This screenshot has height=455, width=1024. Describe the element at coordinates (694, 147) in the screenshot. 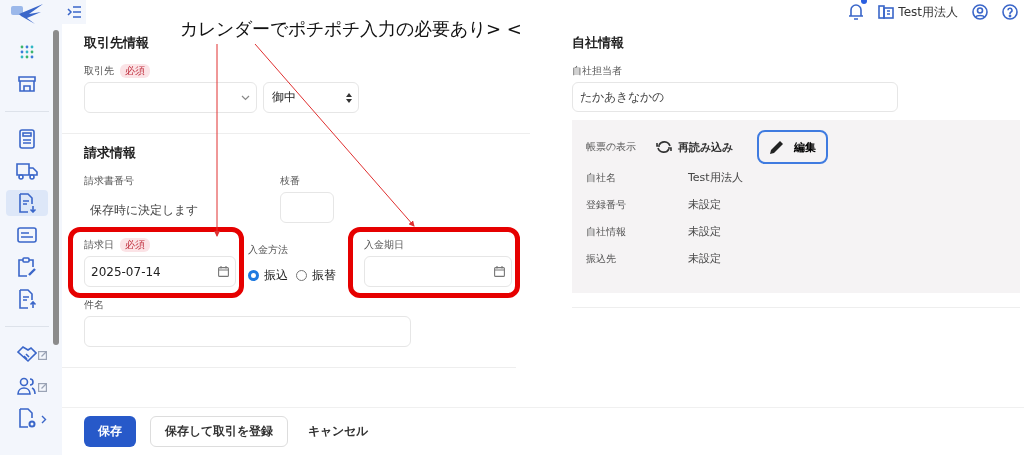

I see `reload-button: 再読み込み` at that location.